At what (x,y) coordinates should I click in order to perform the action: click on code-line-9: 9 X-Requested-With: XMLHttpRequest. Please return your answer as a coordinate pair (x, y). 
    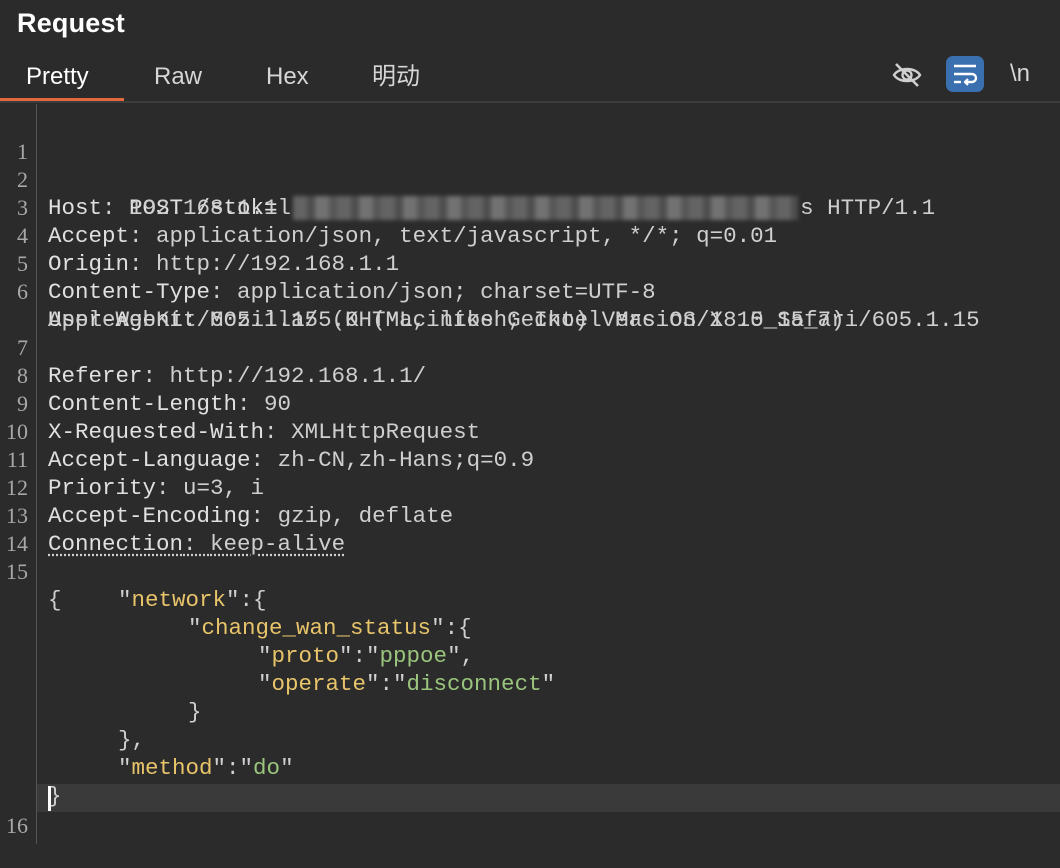
    Looking at the image, I should click on (240, 403).